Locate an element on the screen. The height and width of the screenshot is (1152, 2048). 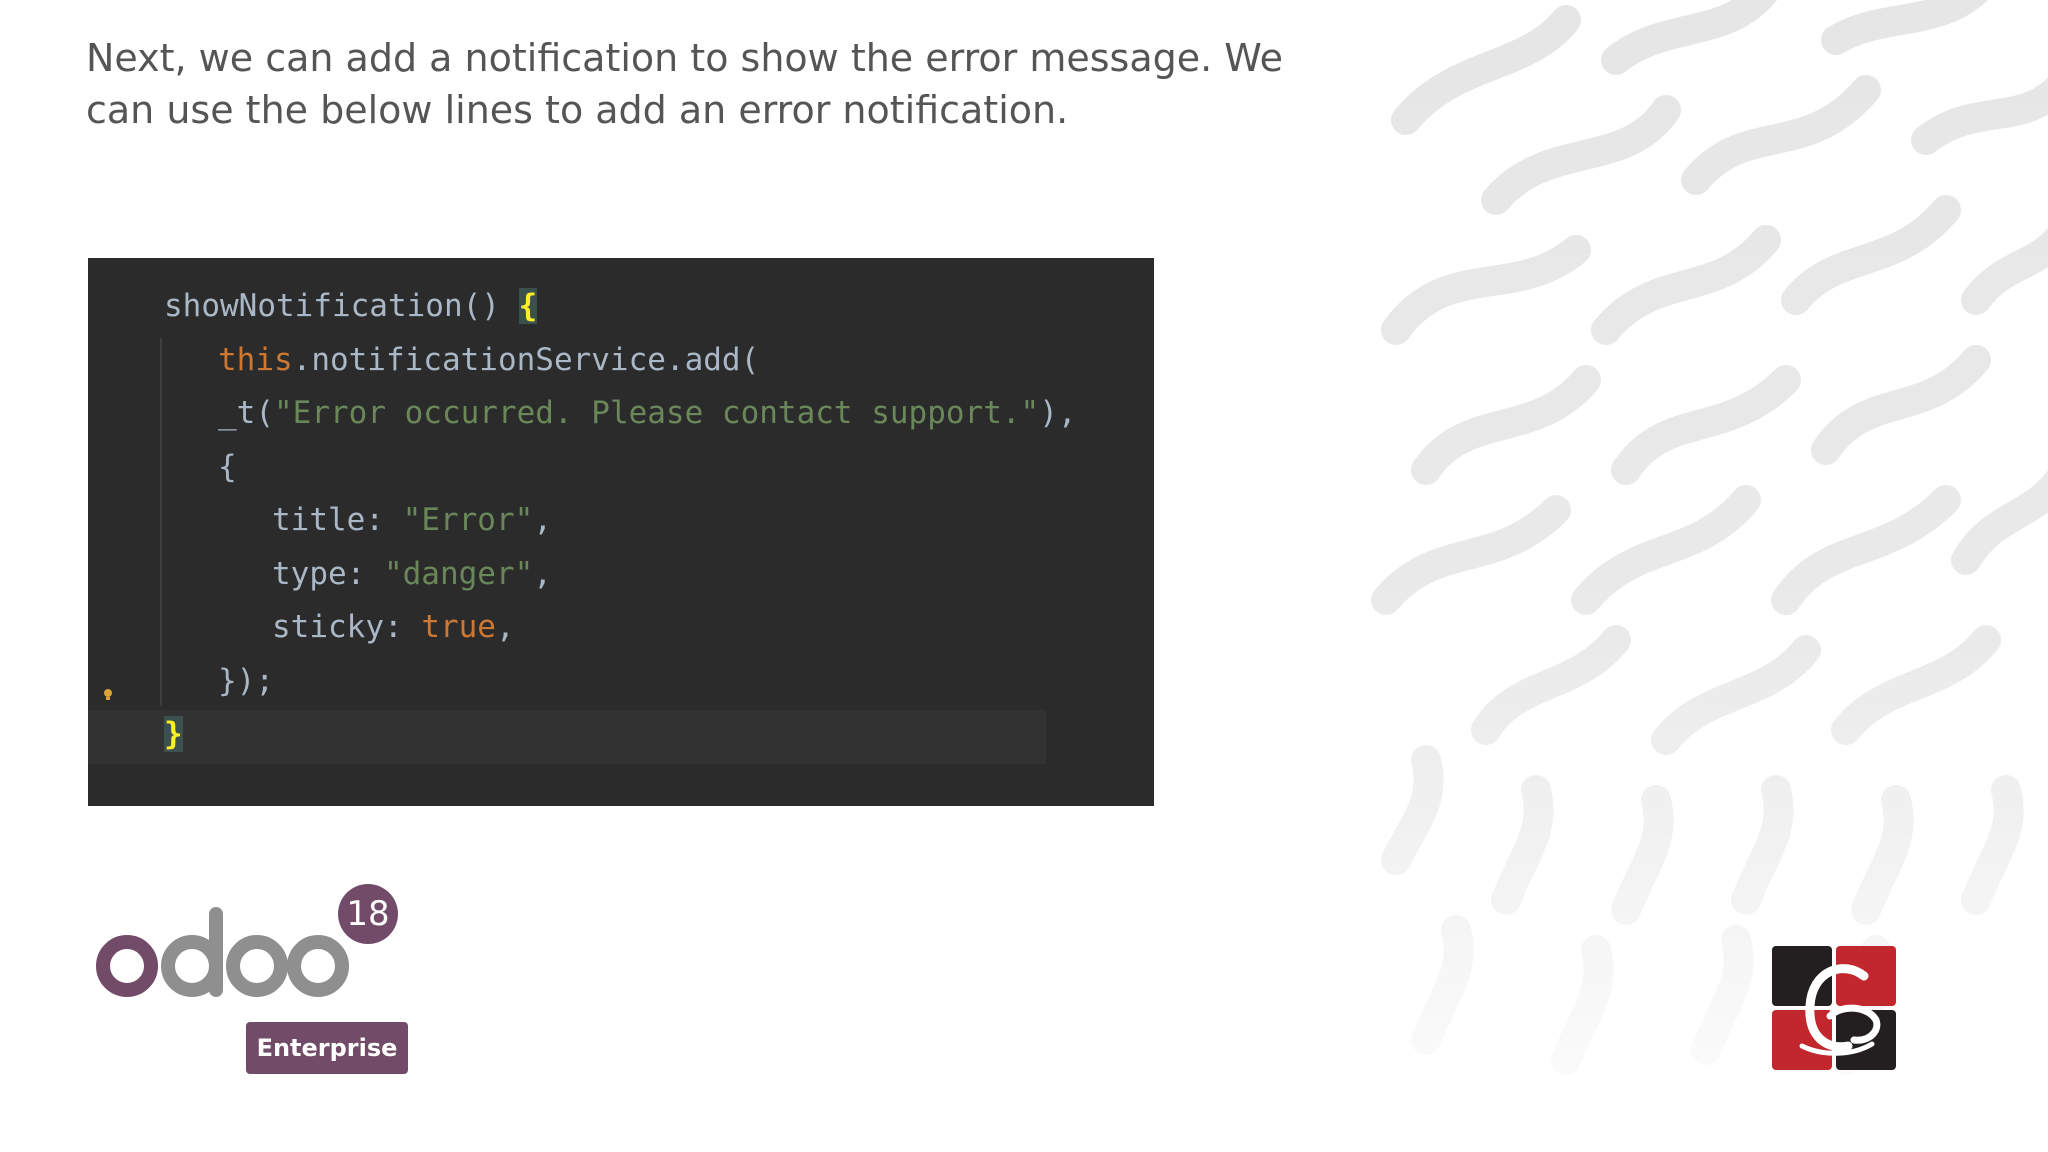
code-token: _t( is located at coordinates (246, 413).